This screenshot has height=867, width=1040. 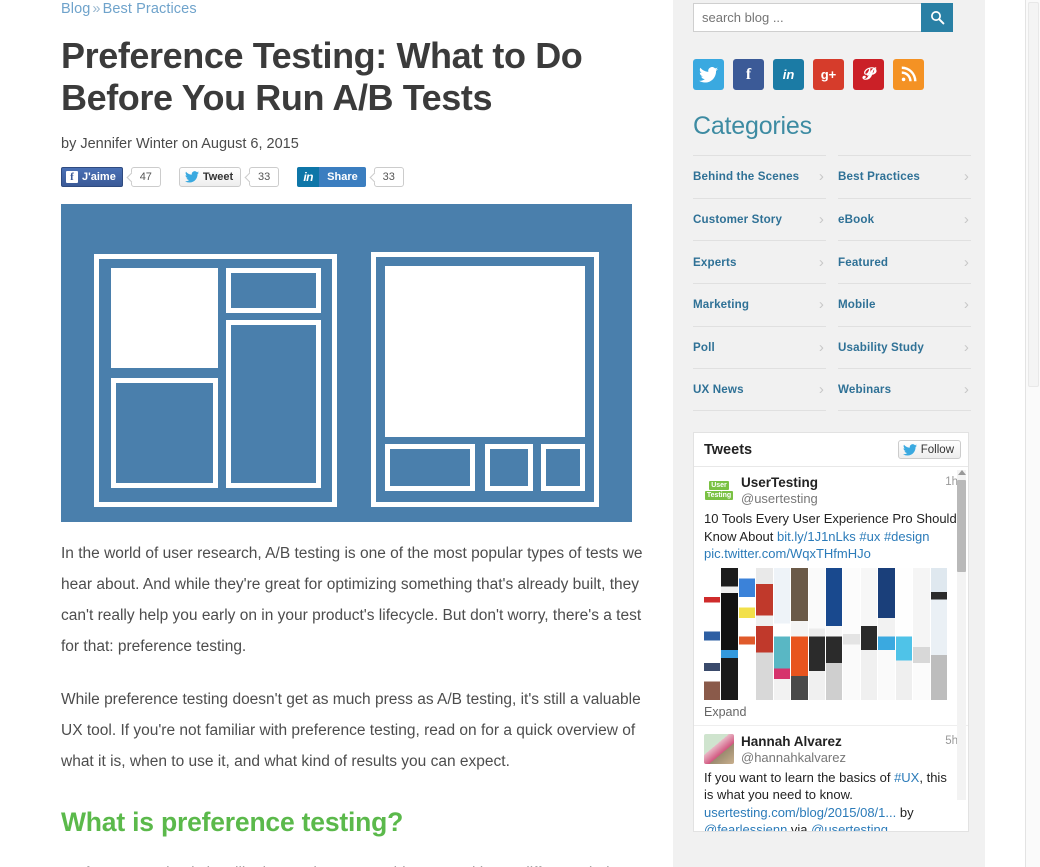 What do you see at coordinates (904, 261) in the screenshot?
I see `category-item-featured: Featured ›` at bounding box center [904, 261].